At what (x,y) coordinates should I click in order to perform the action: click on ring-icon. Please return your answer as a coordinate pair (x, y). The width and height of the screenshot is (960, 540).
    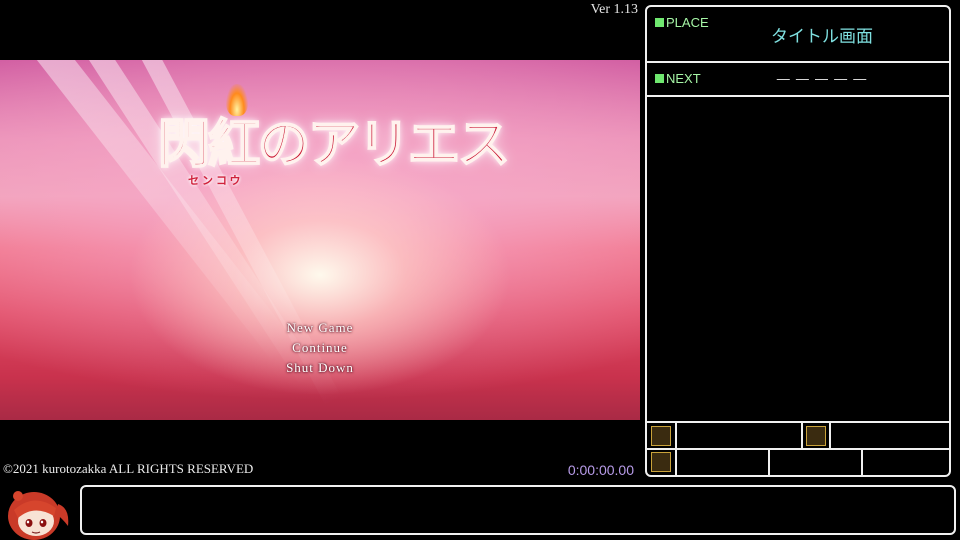
    Looking at the image, I should click on (661, 462).